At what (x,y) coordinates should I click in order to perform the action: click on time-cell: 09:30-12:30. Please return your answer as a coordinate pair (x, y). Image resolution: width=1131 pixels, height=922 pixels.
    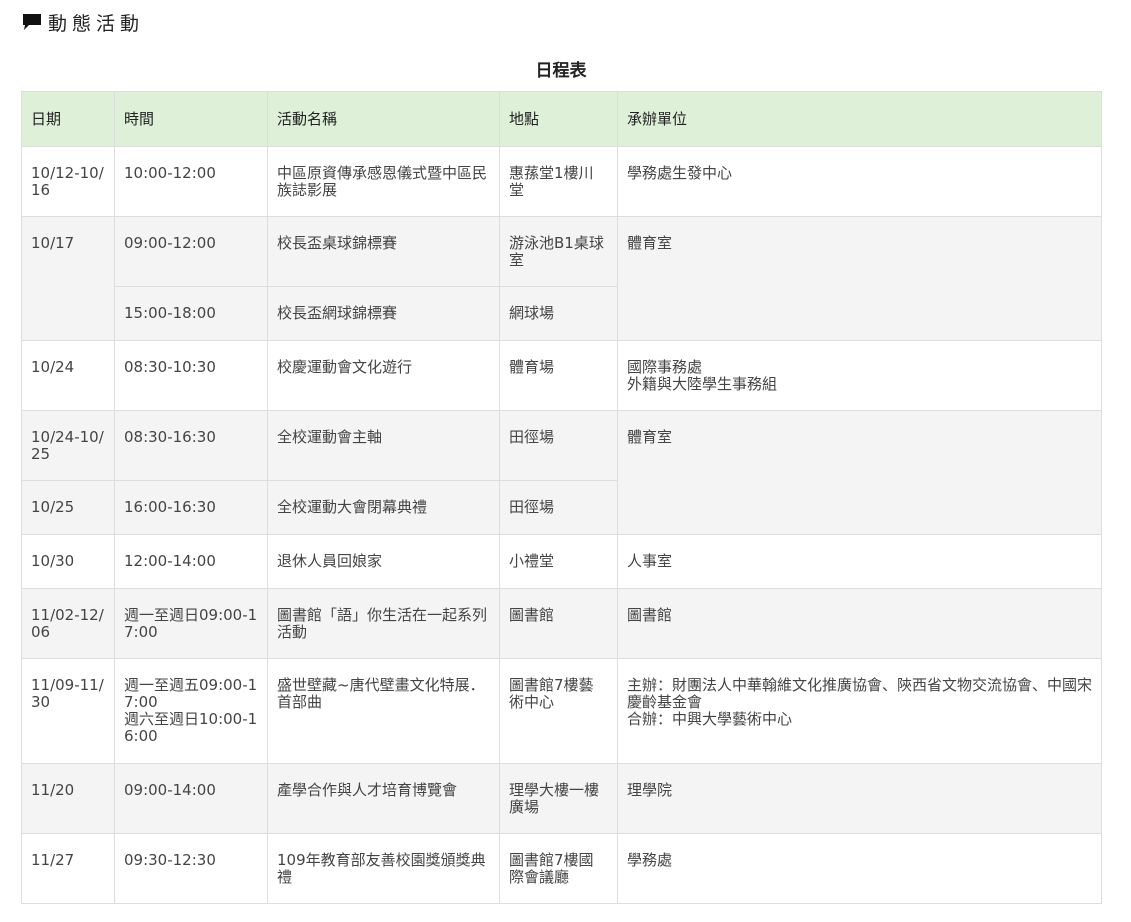
    Looking at the image, I should click on (191, 868).